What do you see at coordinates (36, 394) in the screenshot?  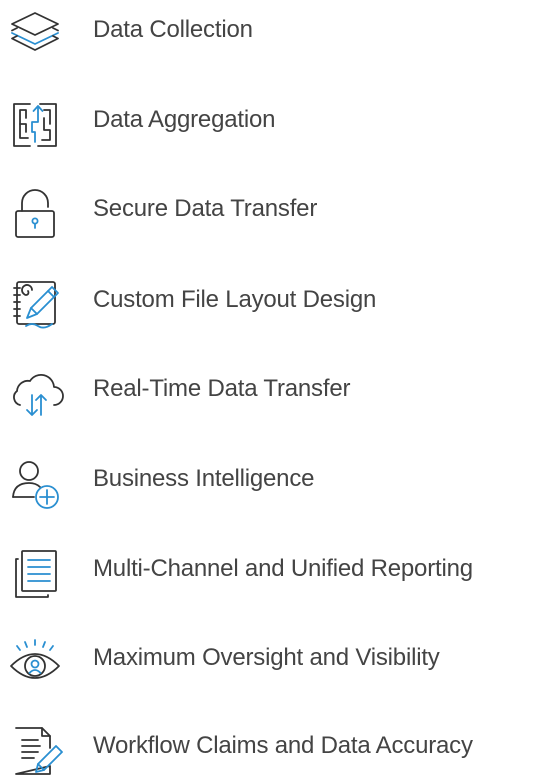 I see `cloud-transfer-icon` at bounding box center [36, 394].